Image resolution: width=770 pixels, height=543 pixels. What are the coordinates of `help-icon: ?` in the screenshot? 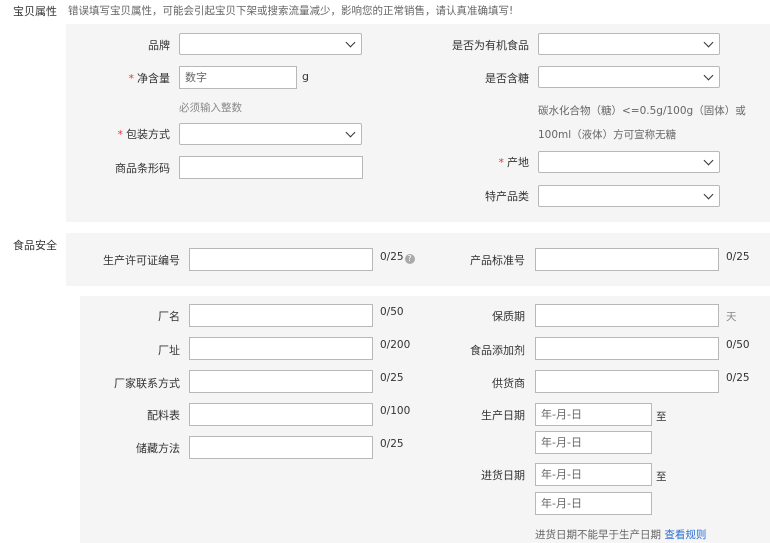 It's located at (409, 259).